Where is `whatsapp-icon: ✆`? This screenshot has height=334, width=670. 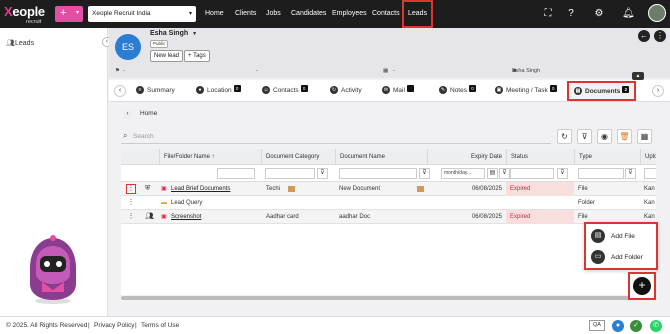
whatsapp-icon: ✆ is located at coordinates (656, 326).